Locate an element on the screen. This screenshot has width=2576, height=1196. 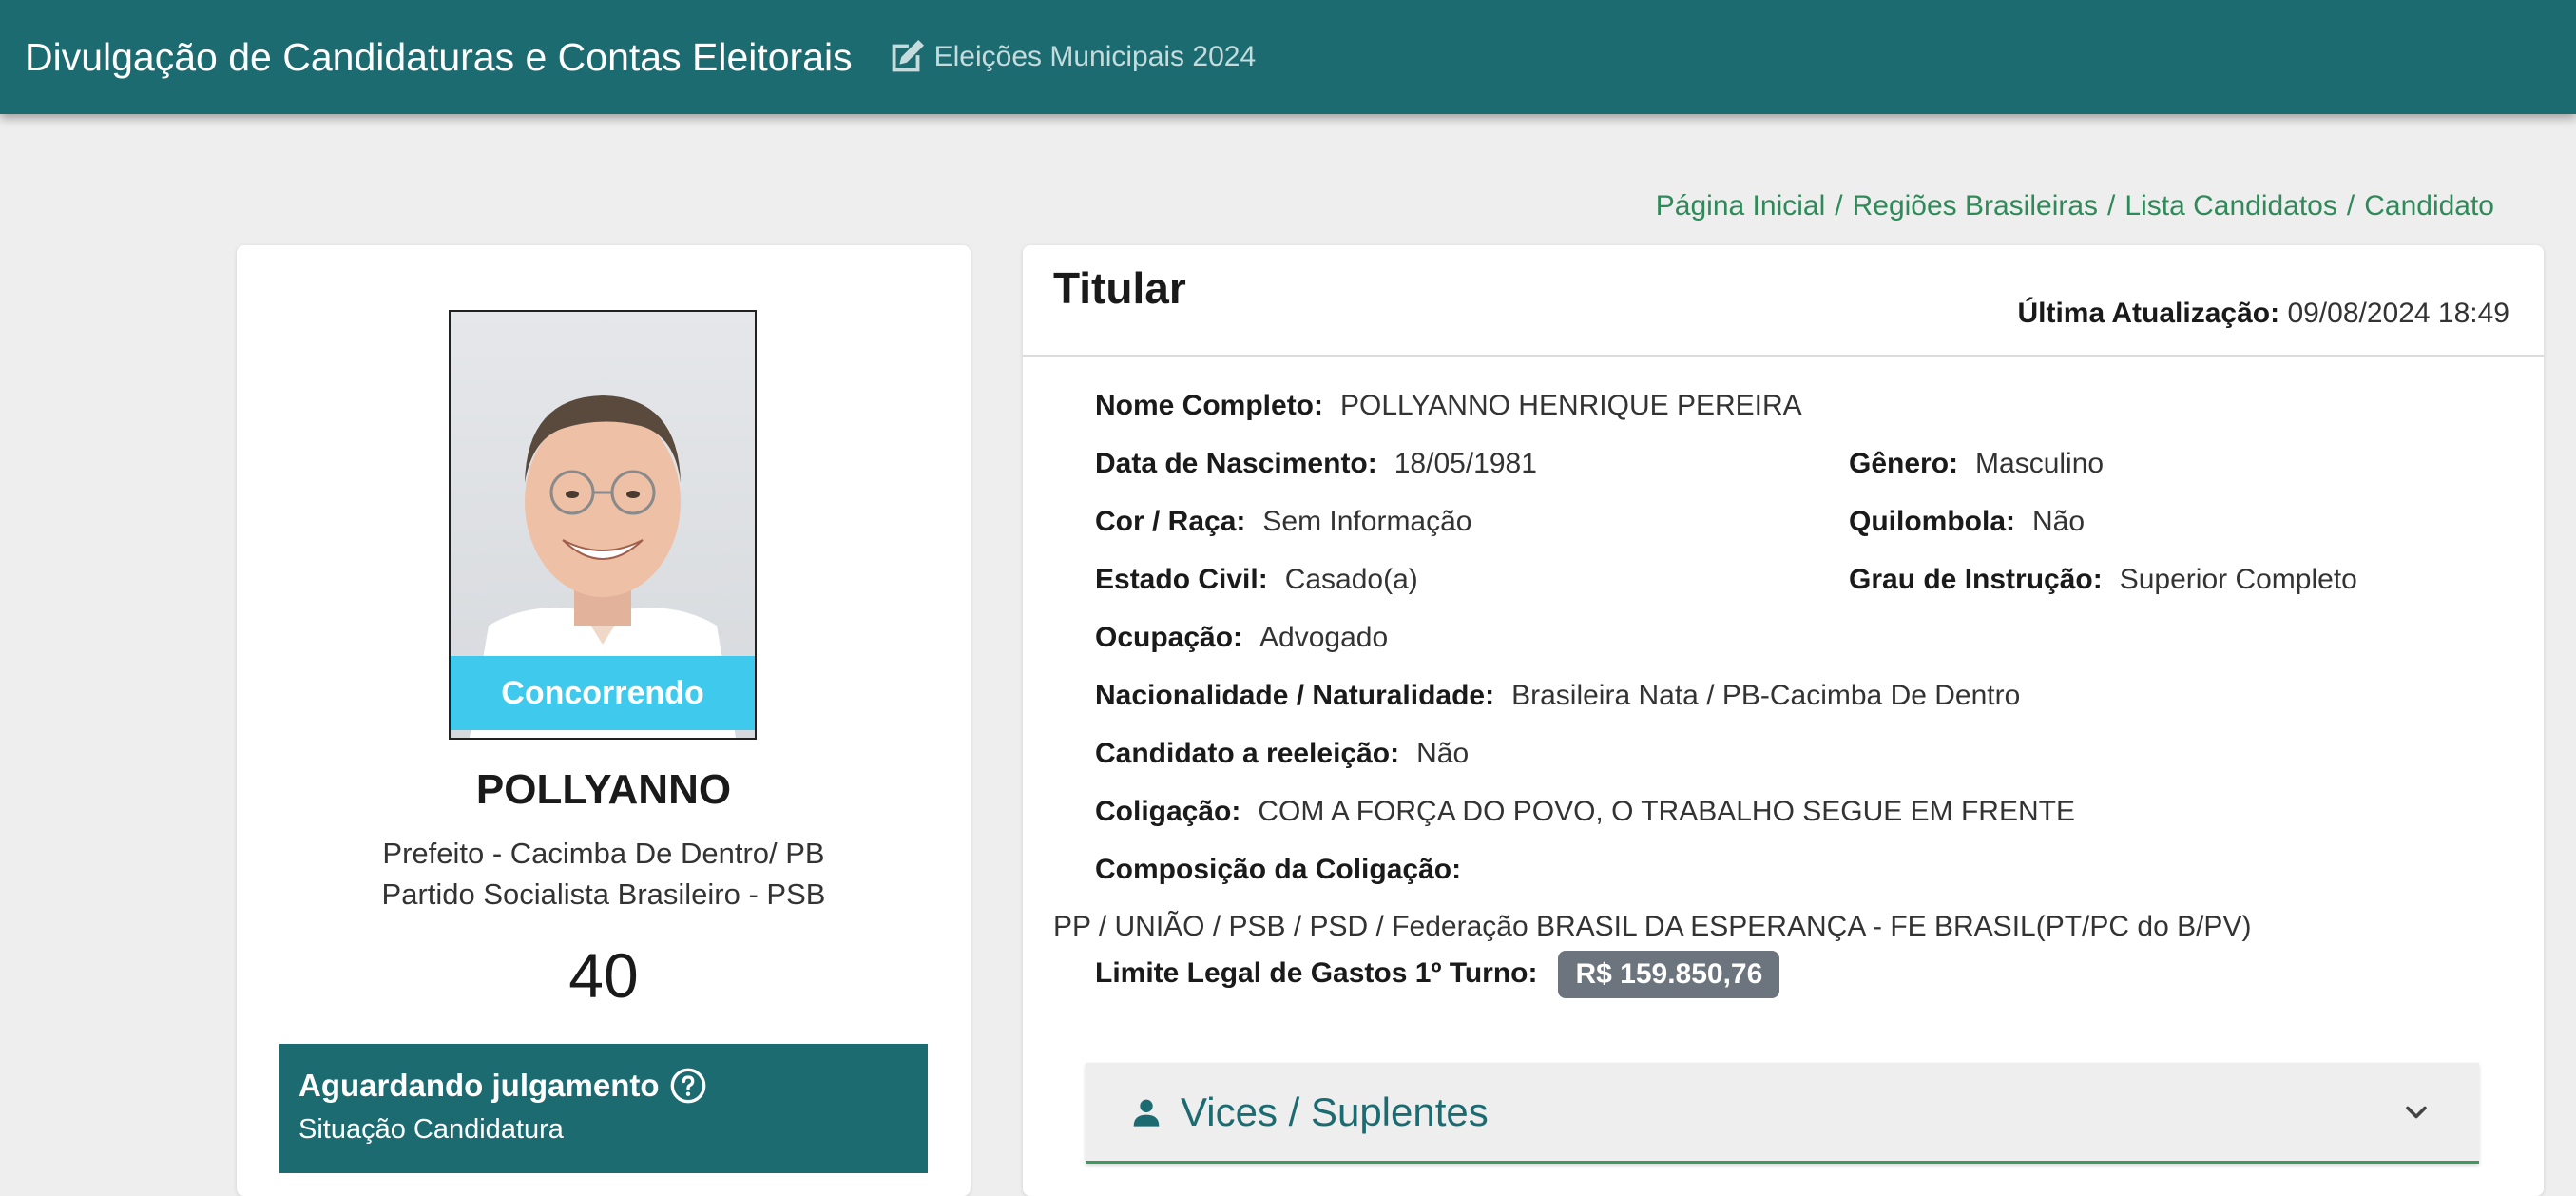
field-quilombola: Quilombola: Não is located at coordinates (1967, 522).